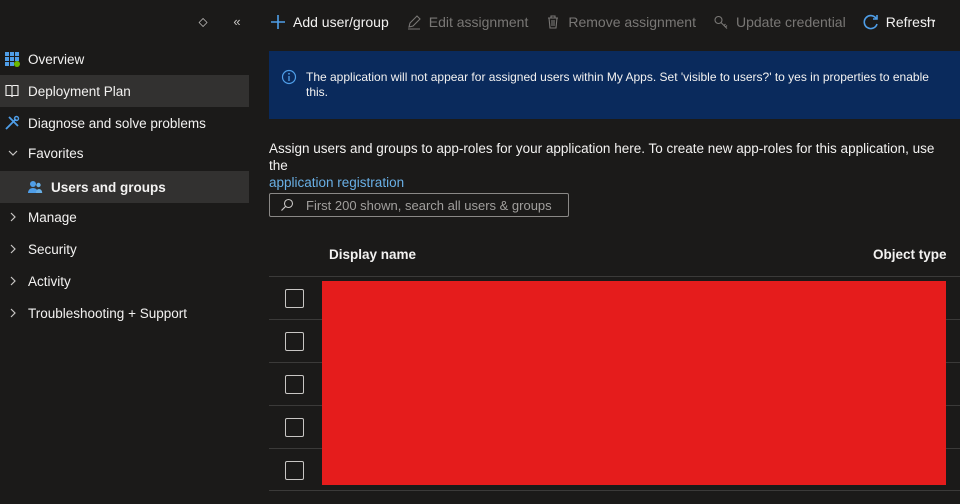 Image resolution: width=960 pixels, height=504 pixels. Describe the element at coordinates (910, 254) in the screenshot. I see `column-header-object-type: Object type` at that location.